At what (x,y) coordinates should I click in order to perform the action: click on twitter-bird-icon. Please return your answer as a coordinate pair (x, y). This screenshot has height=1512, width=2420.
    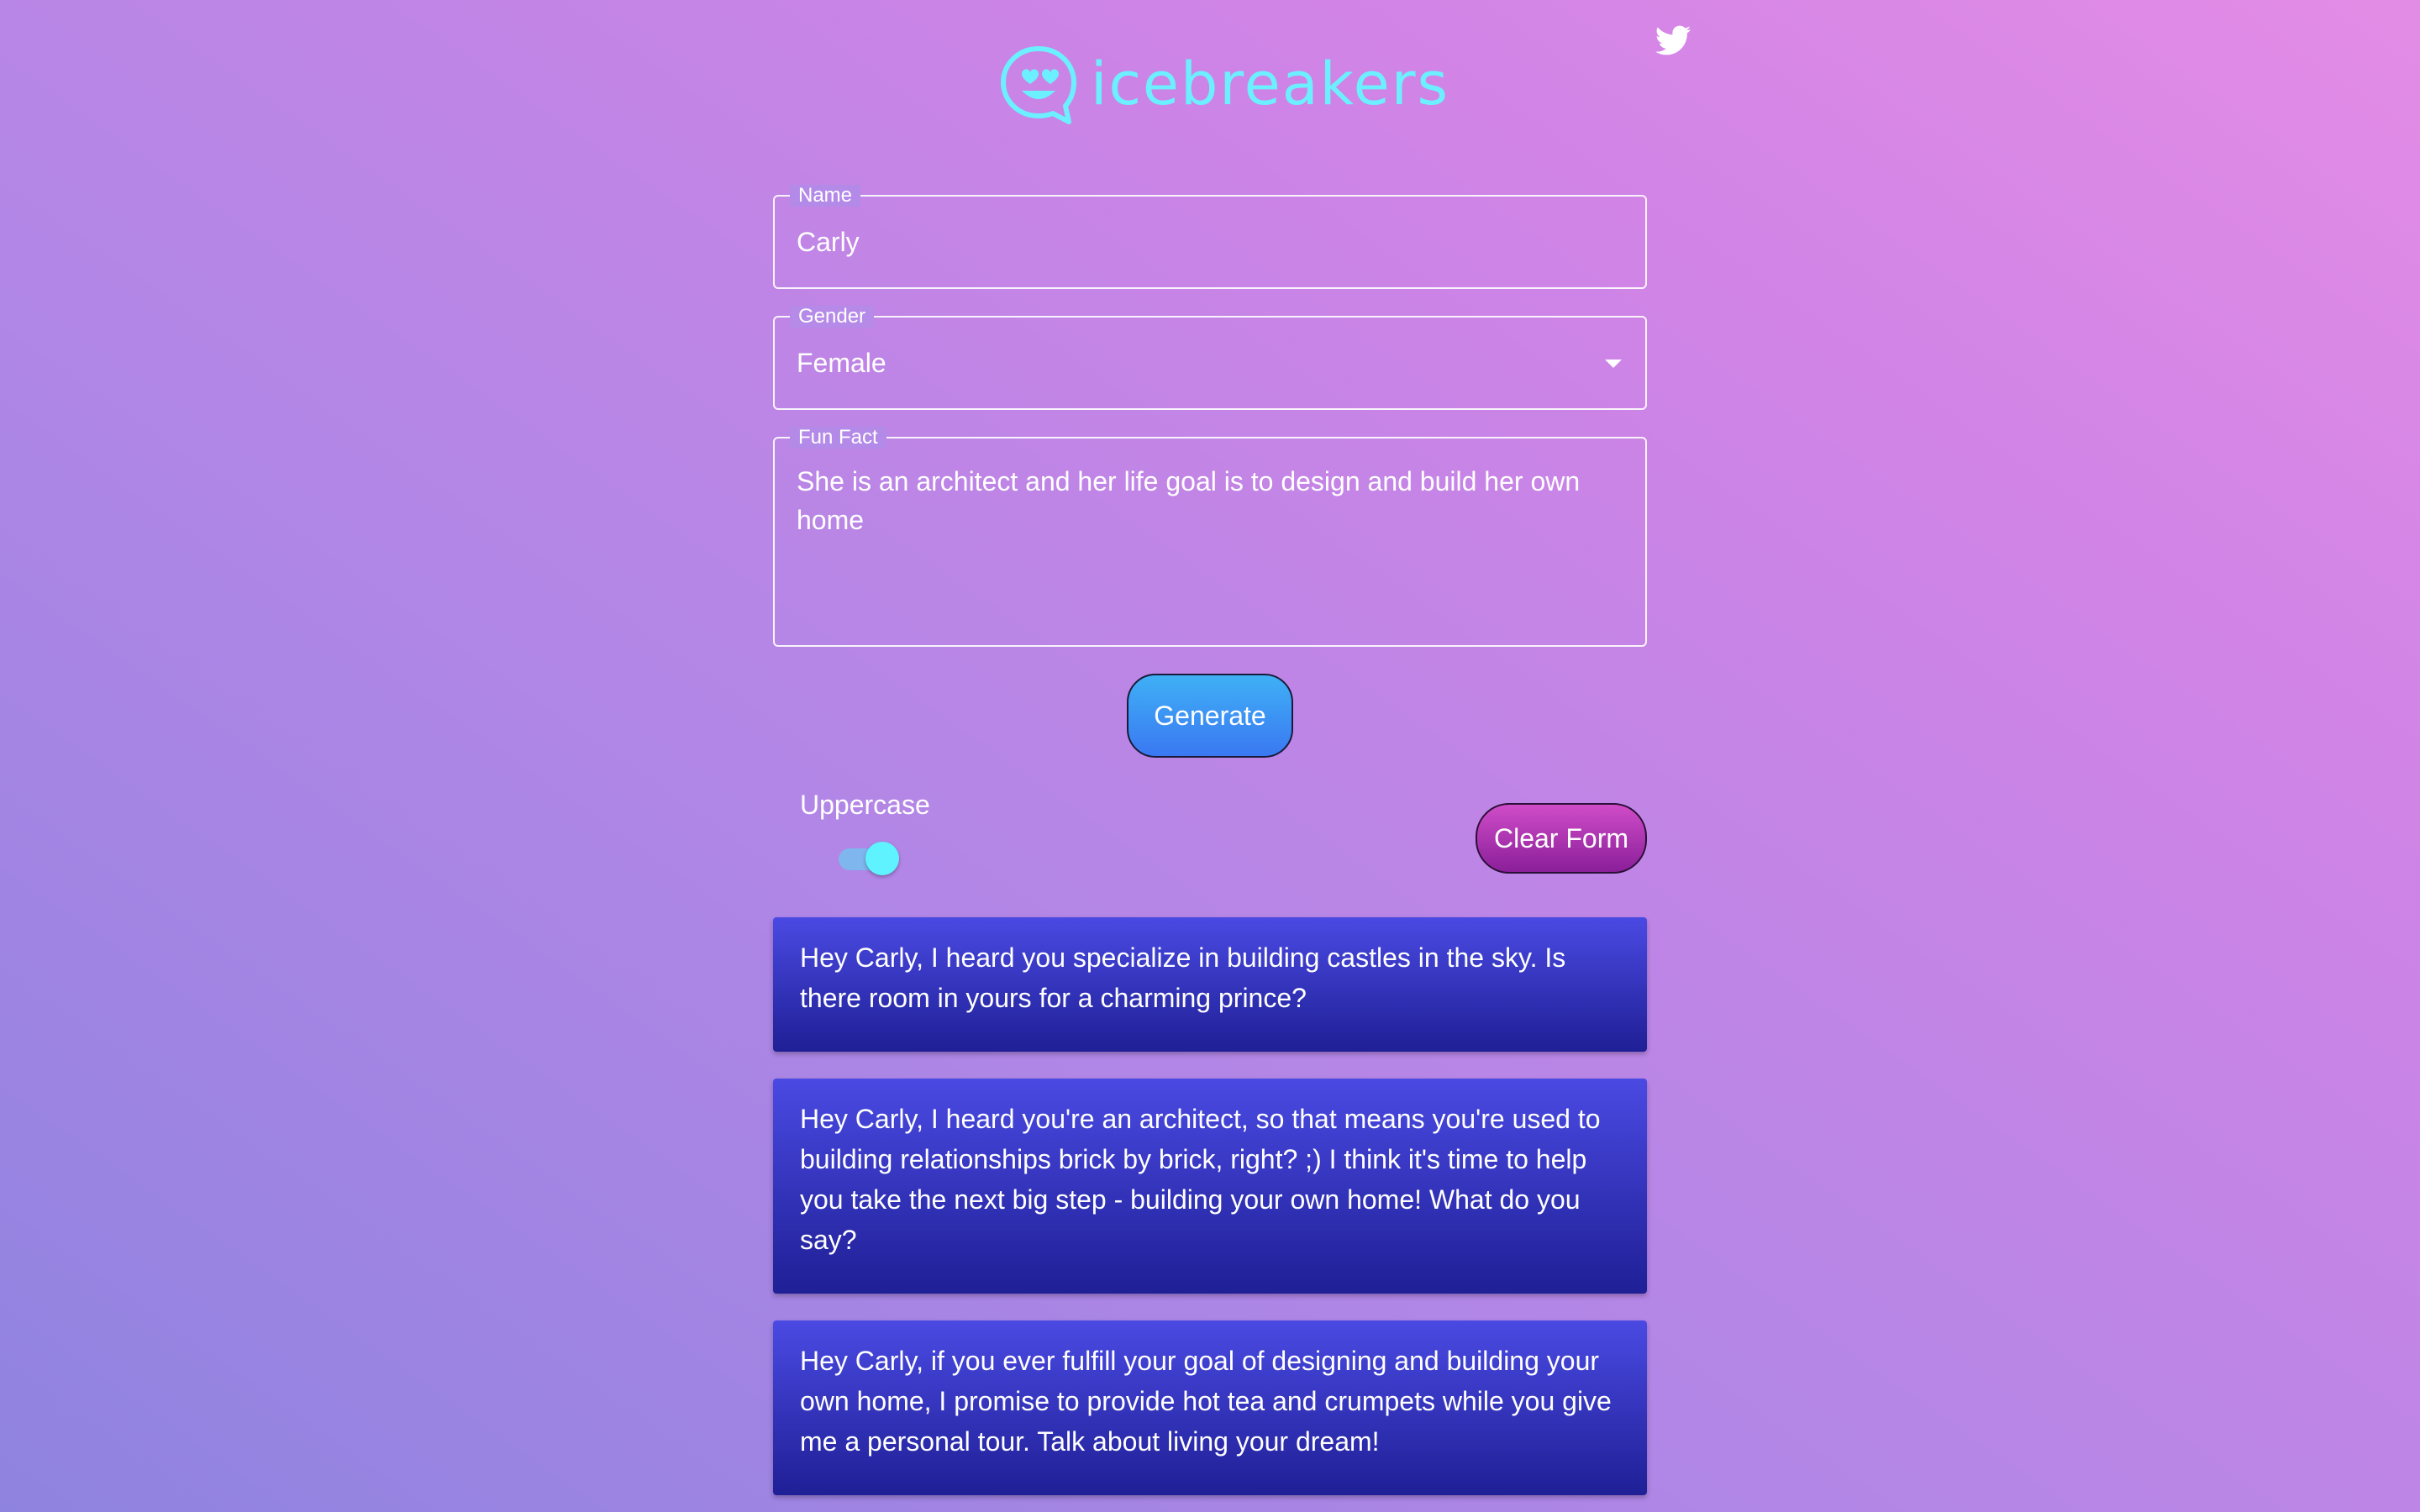
    Looking at the image, I should click on (1673, 40).